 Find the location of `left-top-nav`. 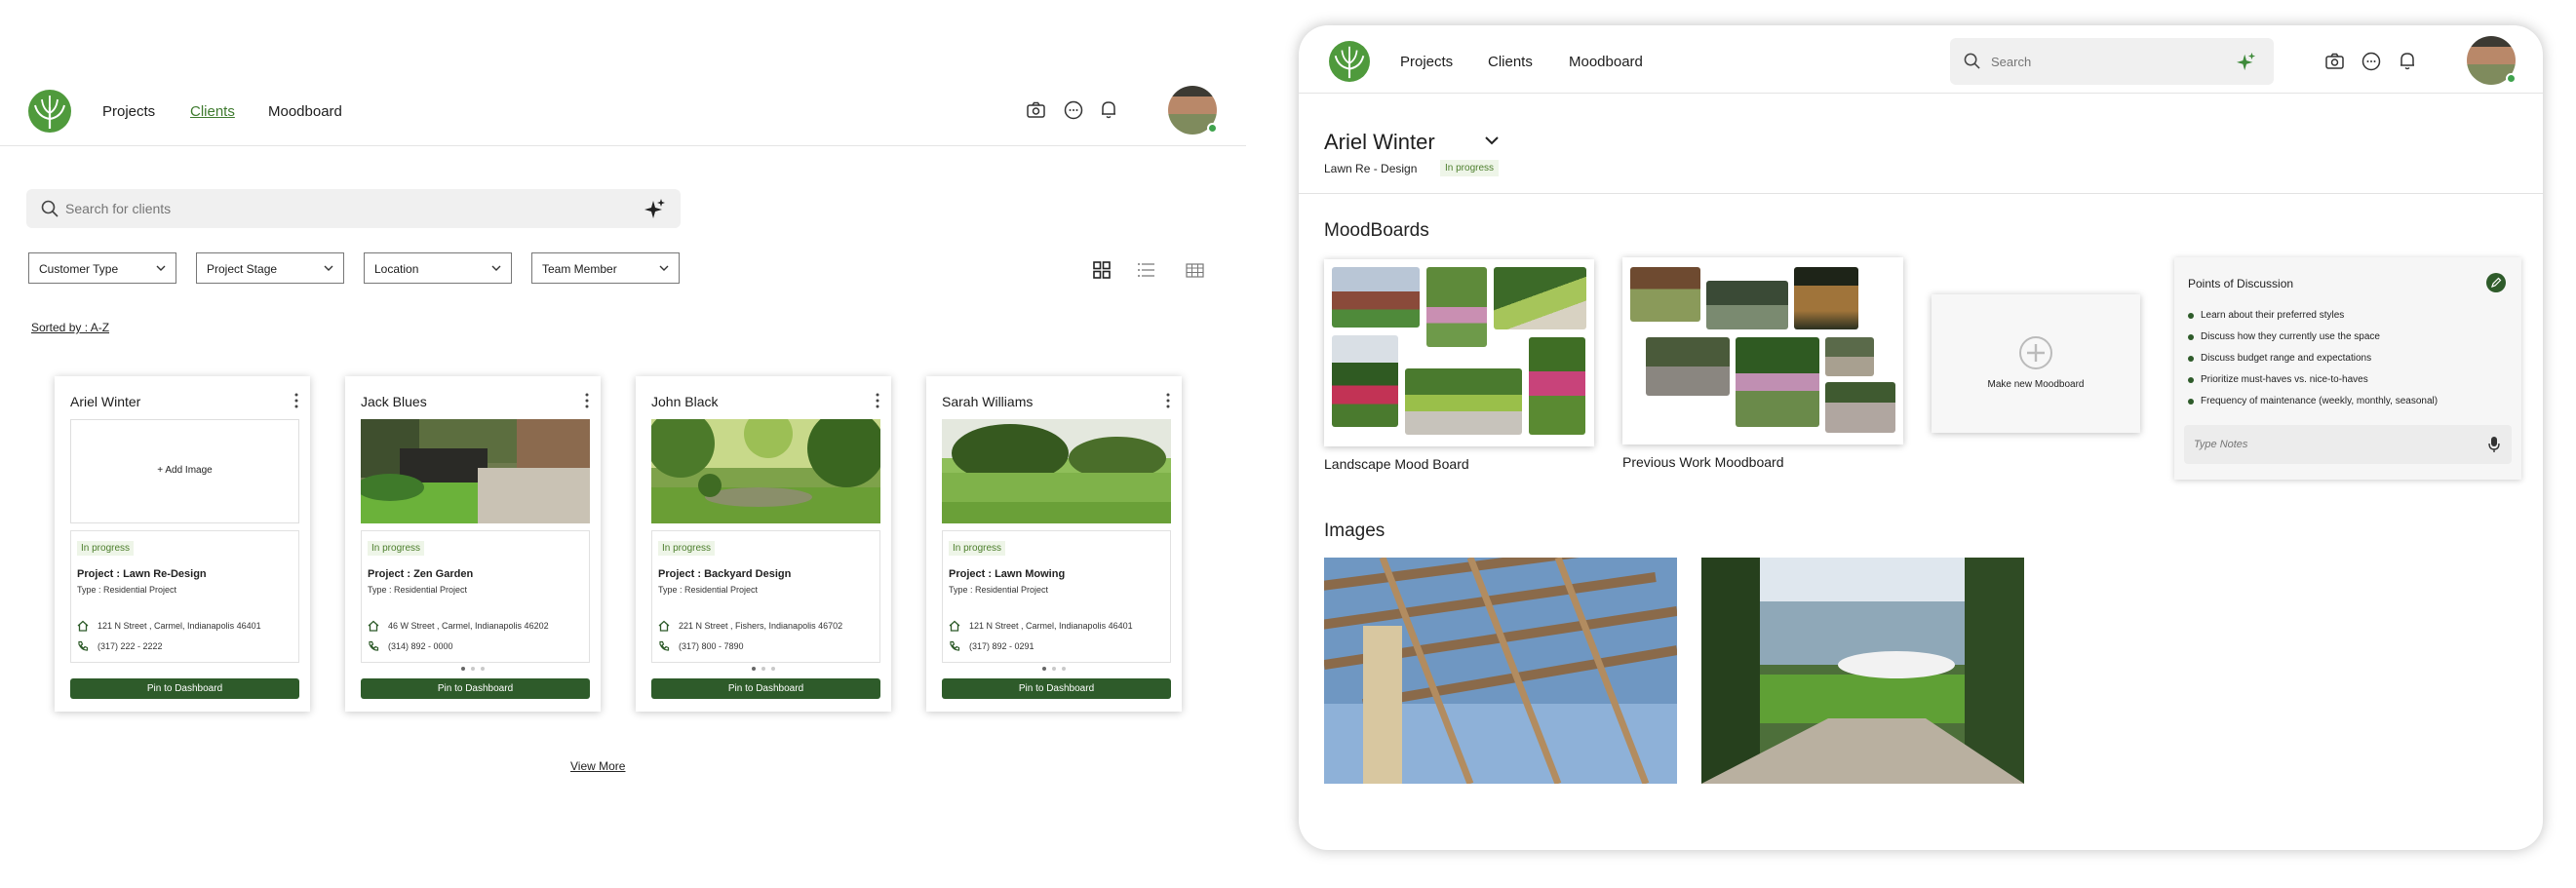

left-top-nav is located at coordinates (623, 112).